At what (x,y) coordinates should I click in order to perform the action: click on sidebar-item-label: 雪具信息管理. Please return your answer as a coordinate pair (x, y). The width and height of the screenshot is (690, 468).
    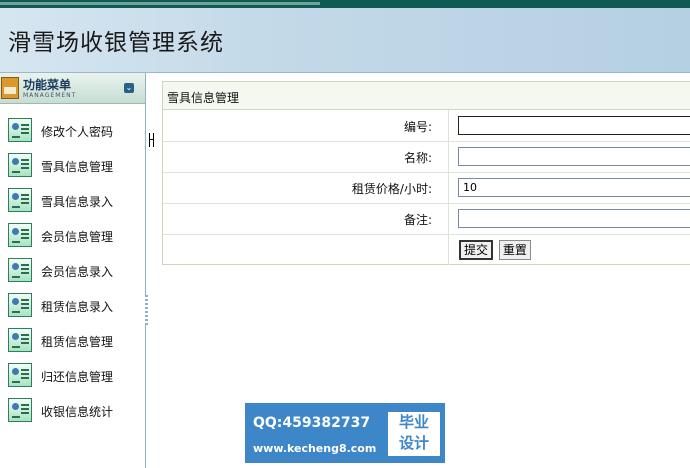
    Looking at the image, I should click on (77, 167).